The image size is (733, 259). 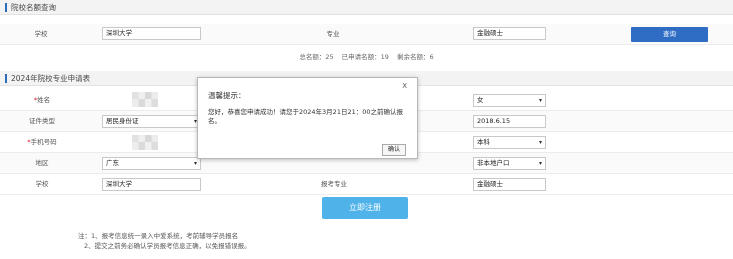 I want to click on id-type-label: 证件类型, so click(x=42, y=121).